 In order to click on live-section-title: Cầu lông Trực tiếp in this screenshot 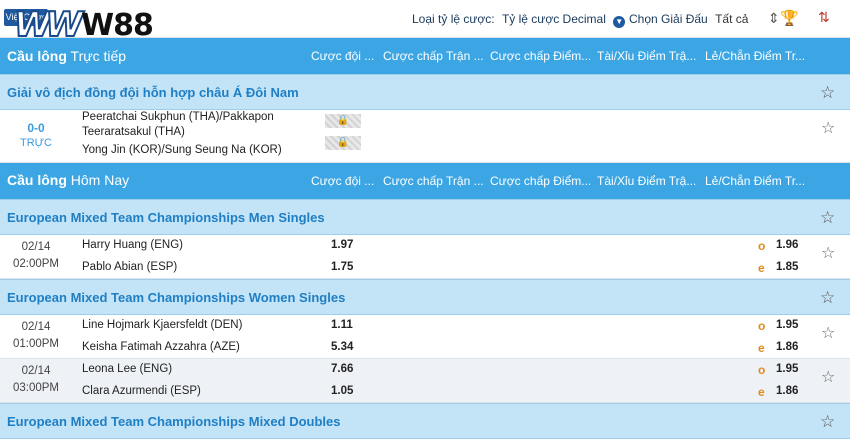, I will do `click(67, 56)`.